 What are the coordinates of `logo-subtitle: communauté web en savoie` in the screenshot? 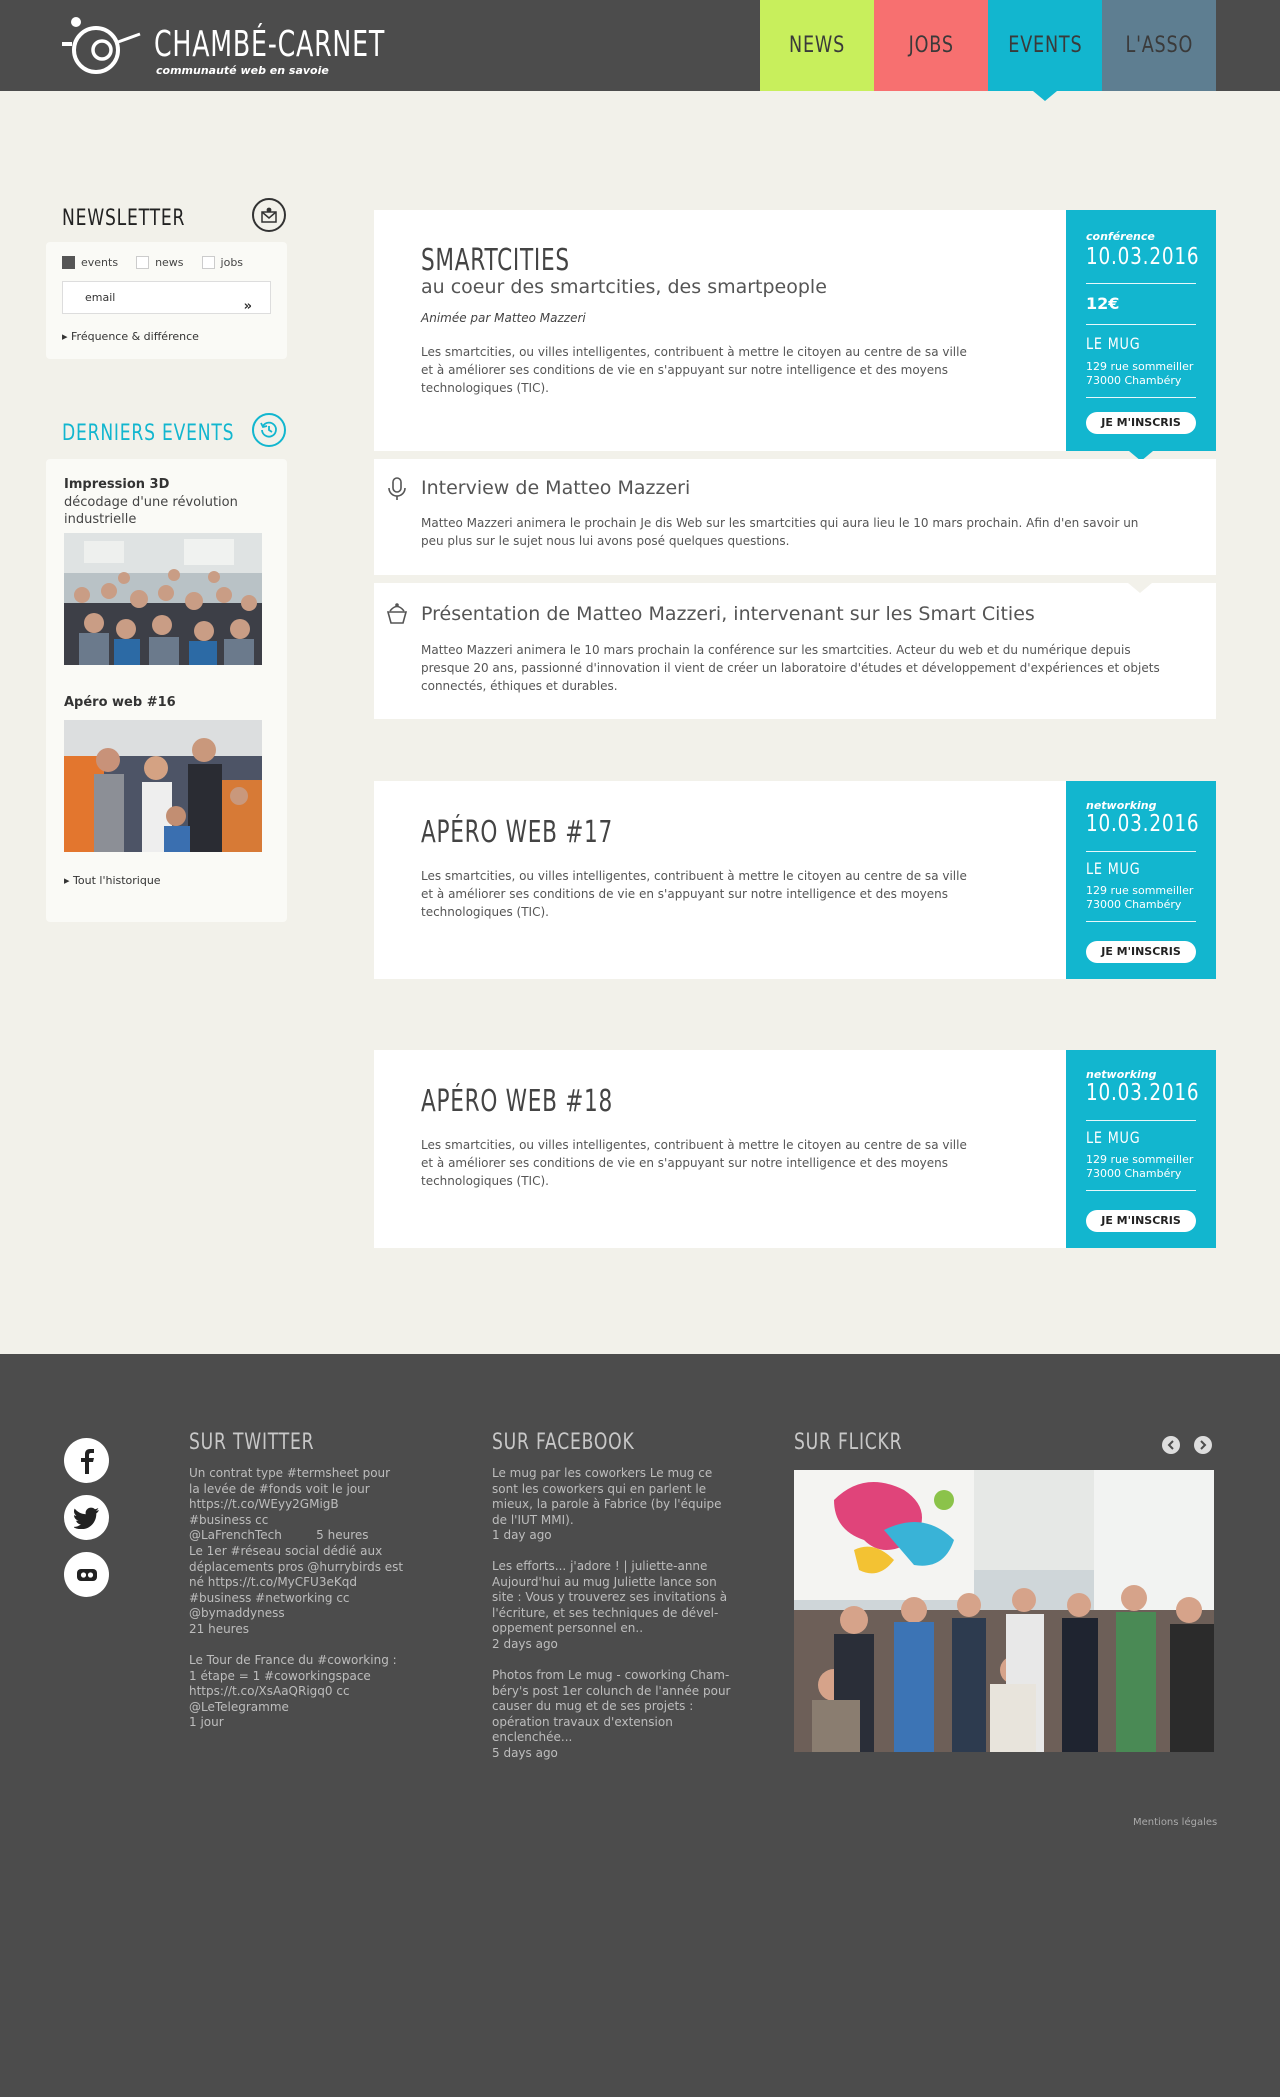 It's located at (242, 70).